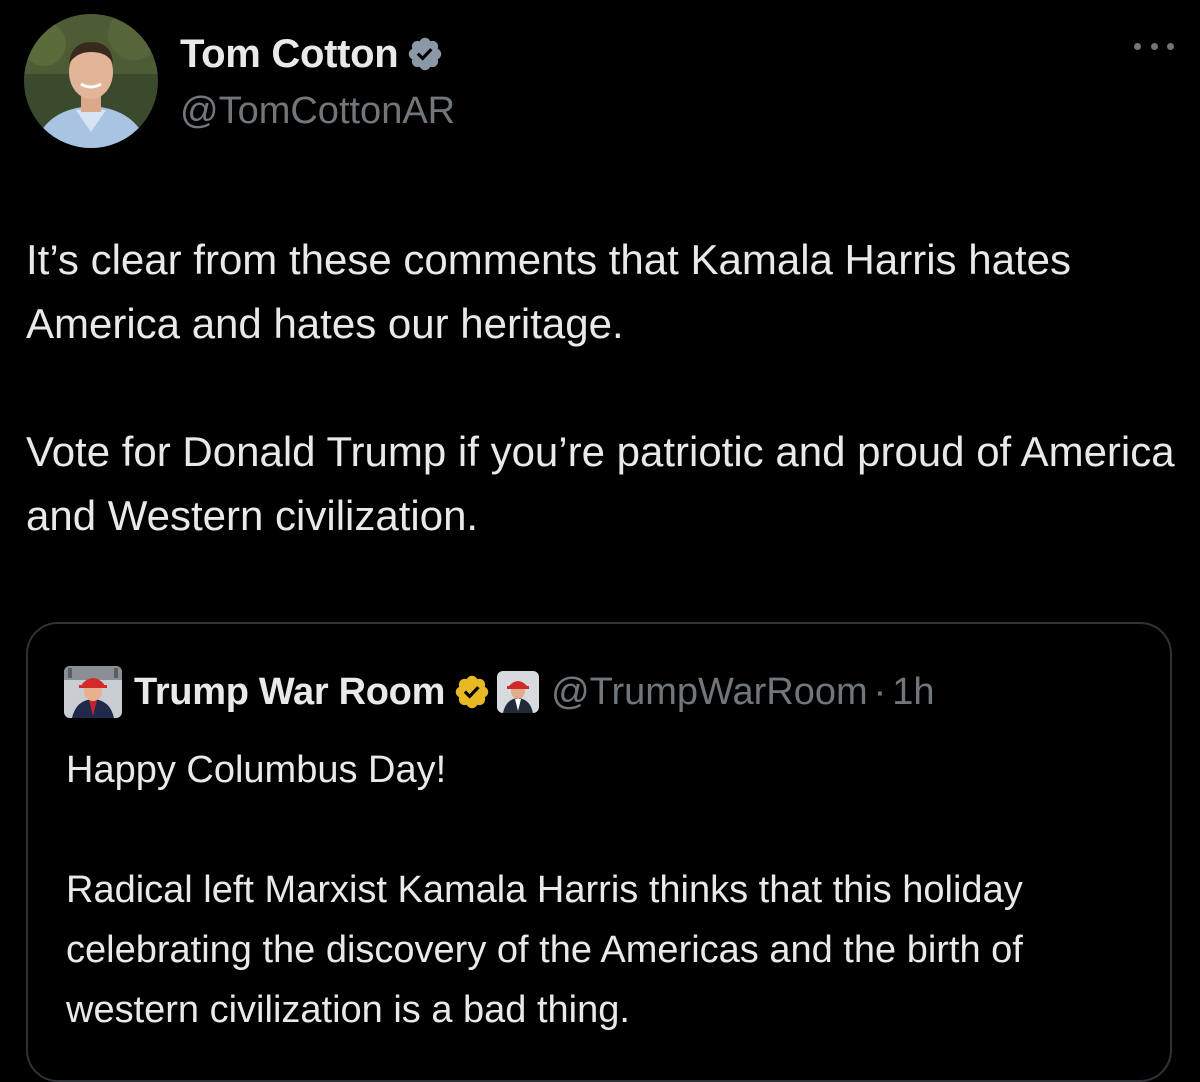 The width and height of the screenshot is (1200, 1082). What do you see at coordinates (256, 770) in the screenshot?
I see `quoted-tweet-paragraph: Happy Columbus Day!` at bounding box center [256, 770].